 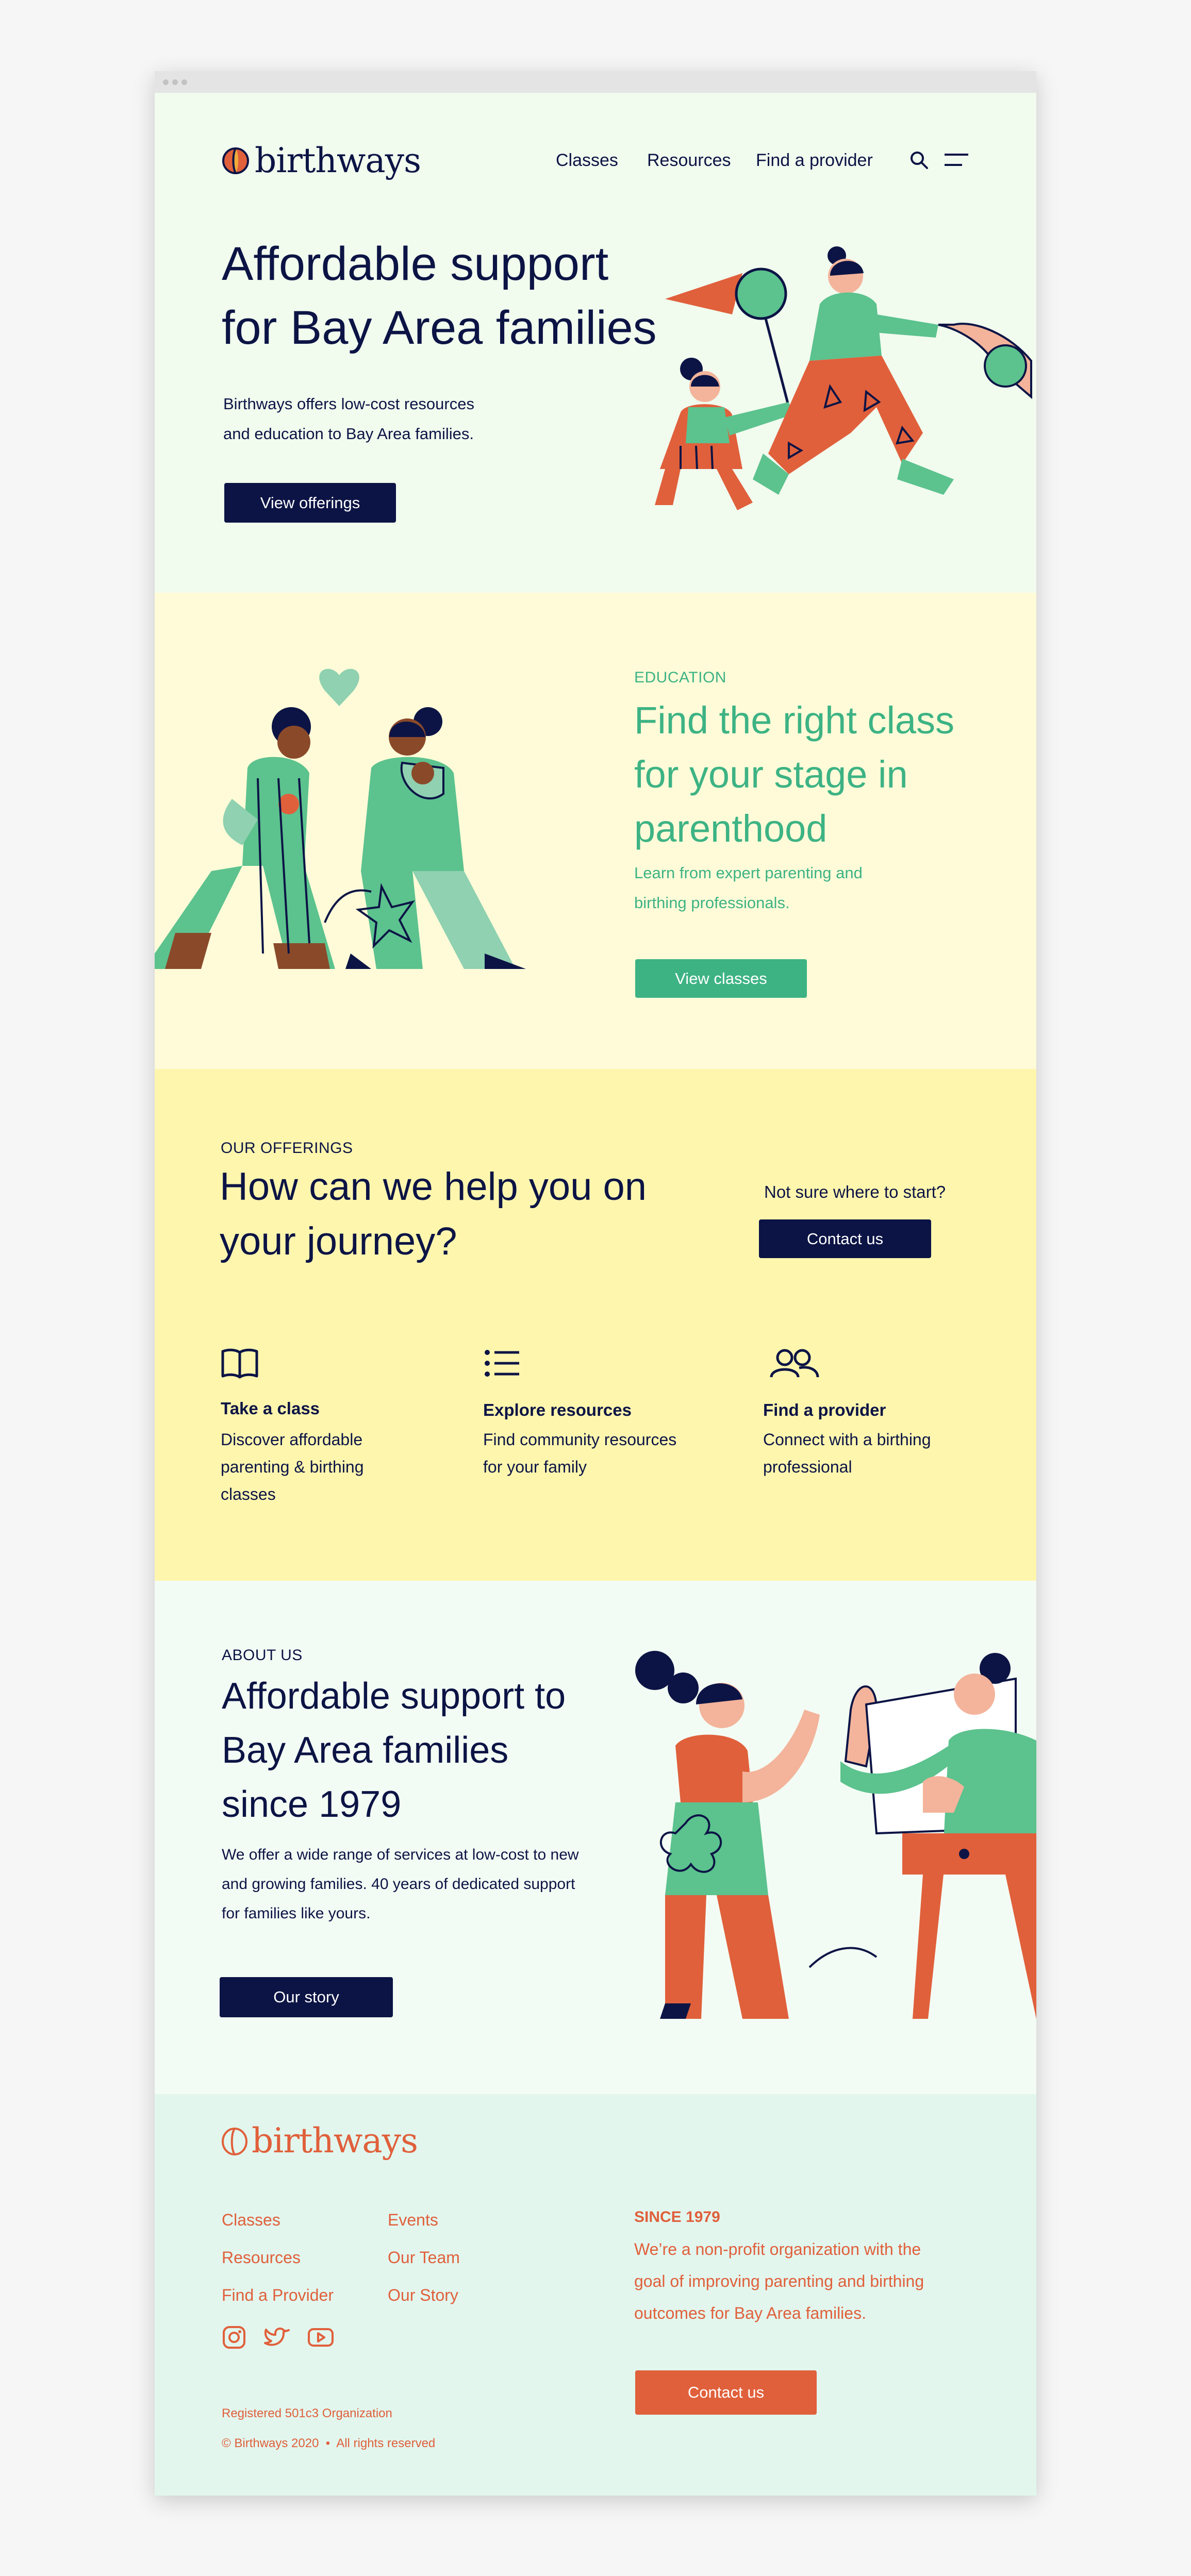 What do you see at coordinates (338, 1241) in the screenshot?
I see `offerings-title-line: your journey?` at bounding box center [338, 1241].